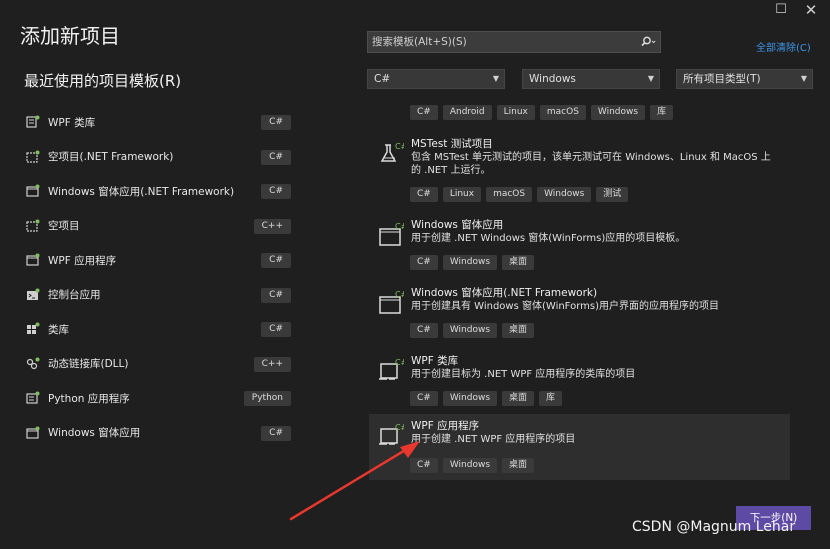 The image size is (830, 549). Describe the element at coordinates (70, 36) in the screenshot. I see `dialog-title: 添加新项目` at that location.